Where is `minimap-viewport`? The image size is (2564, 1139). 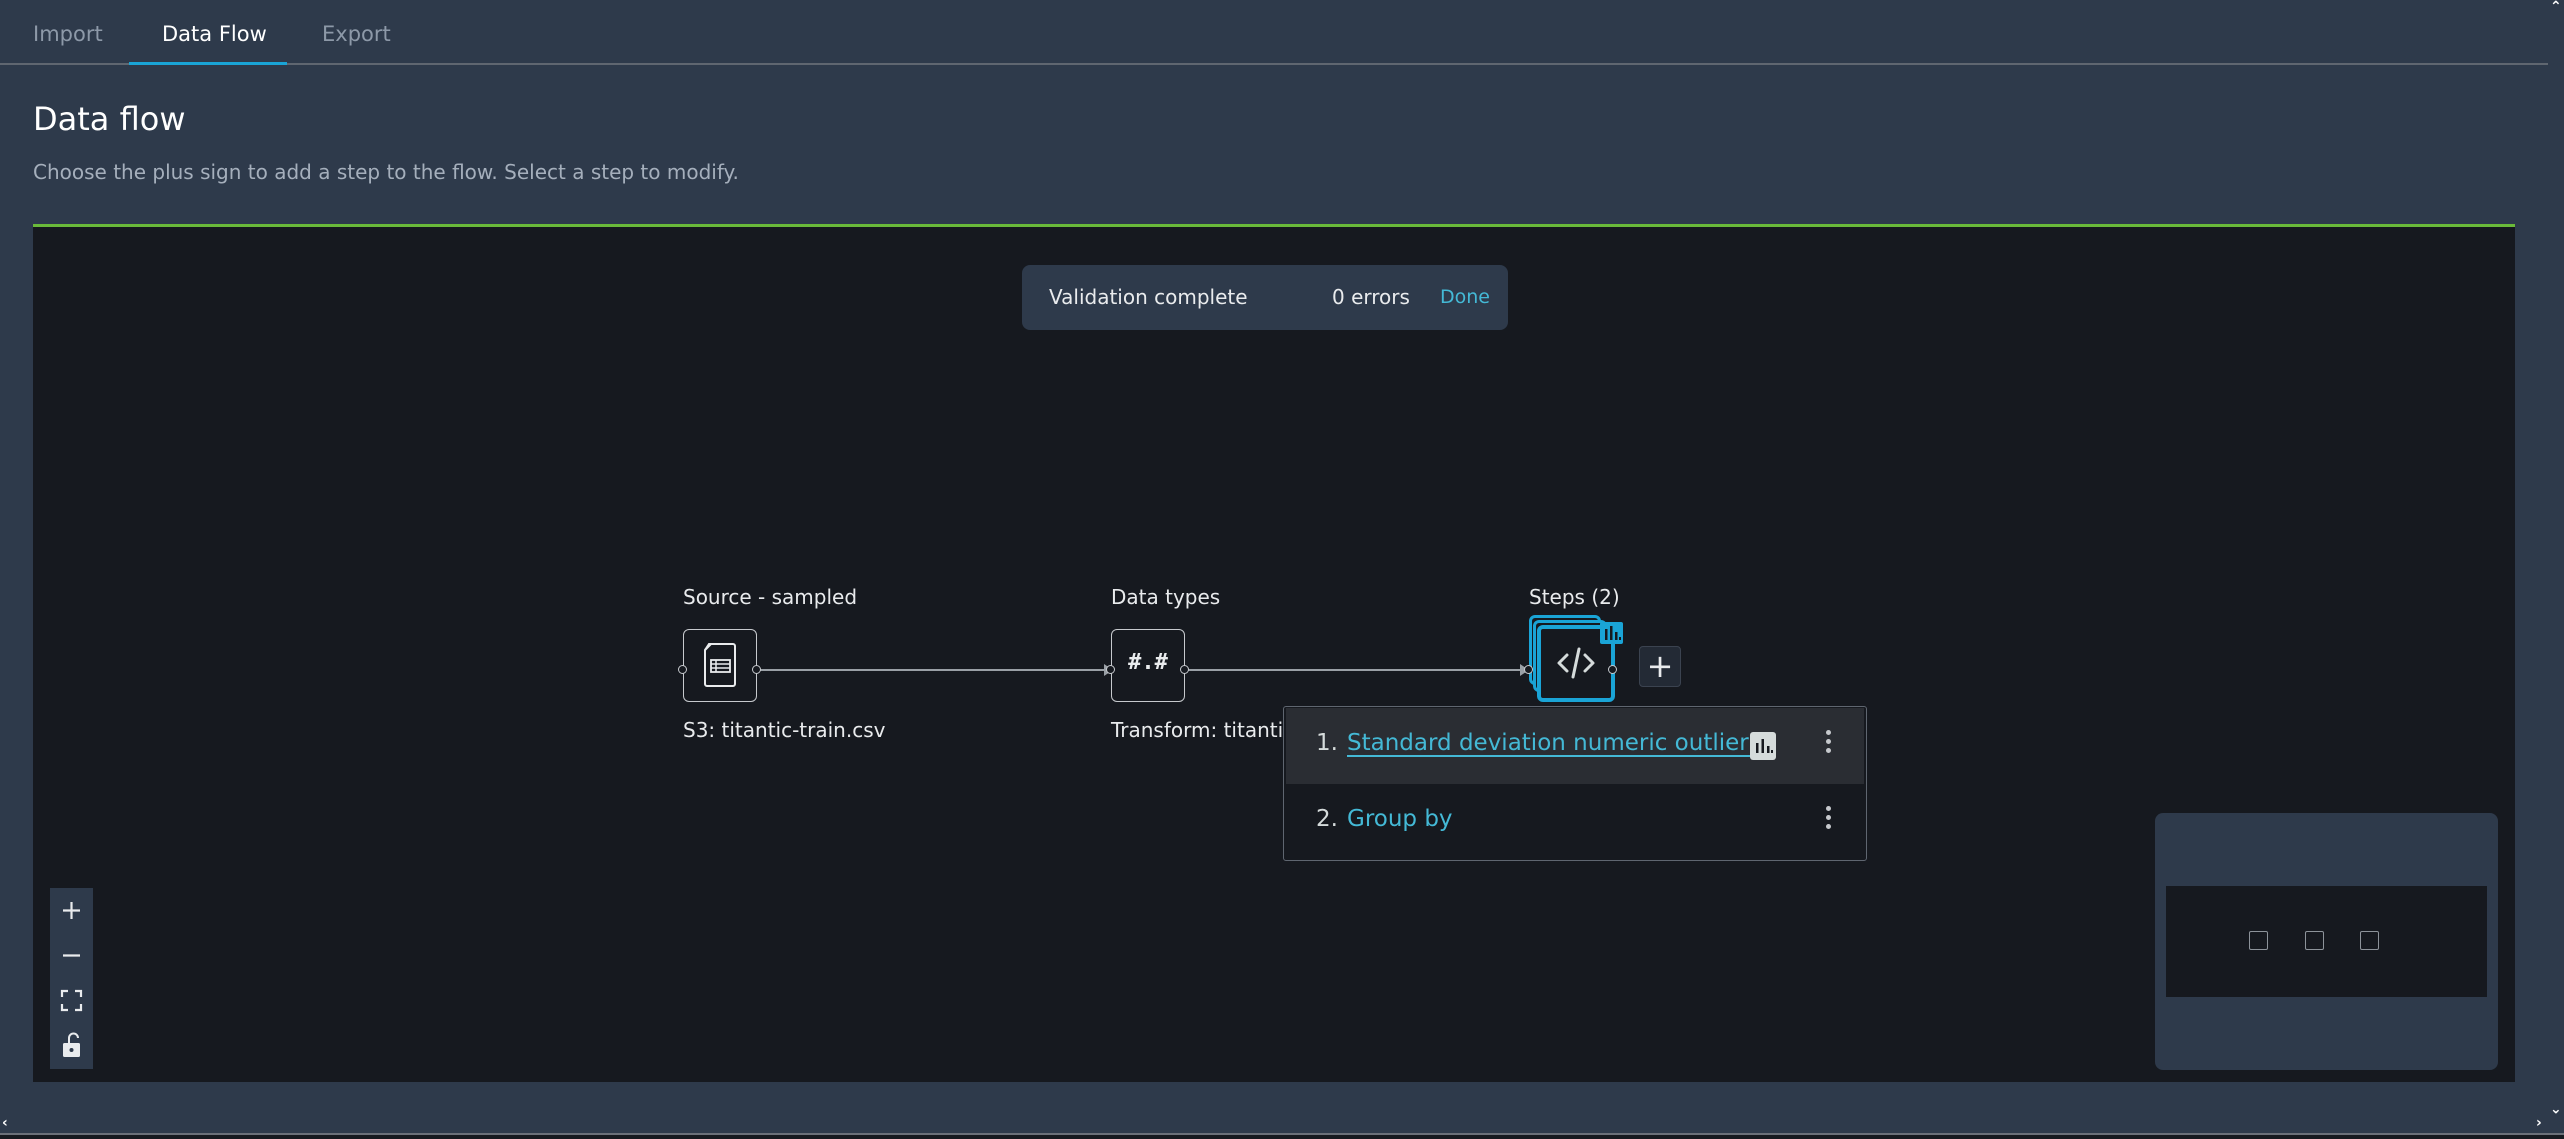 minimap-viewport is located at coordinates (2326, 941).